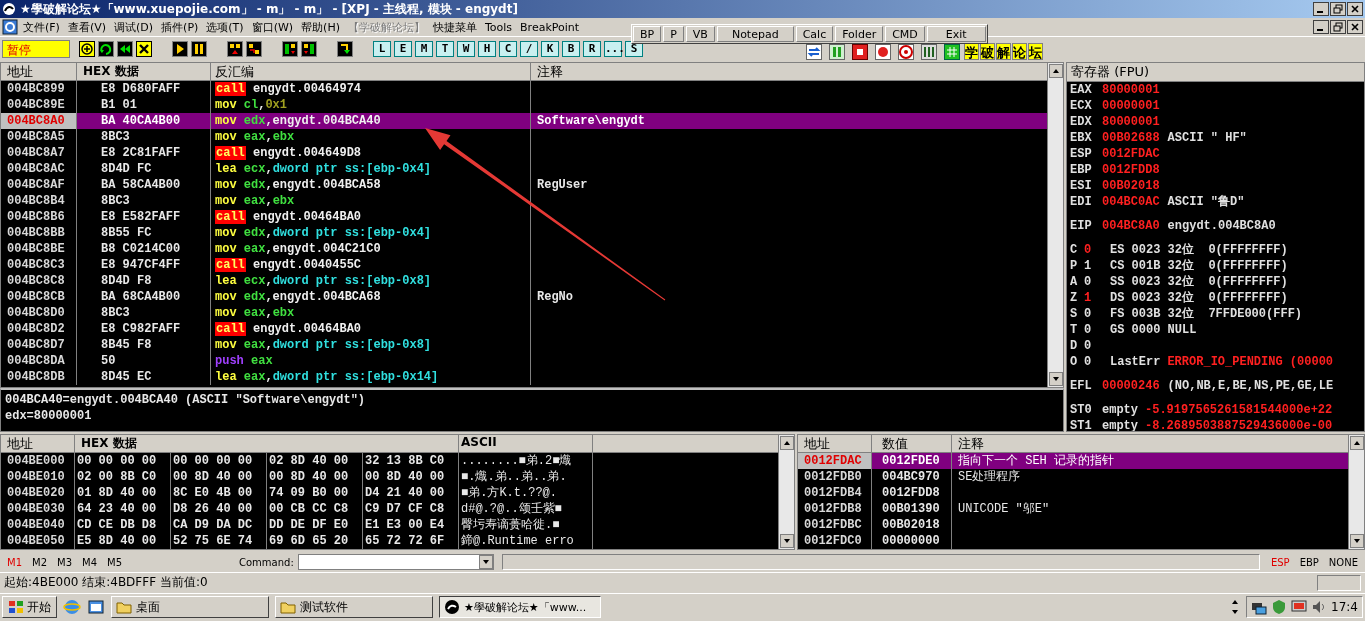 This screenshot has width=1365, height=621. I want to click on window-button: C, so click(508, 48).